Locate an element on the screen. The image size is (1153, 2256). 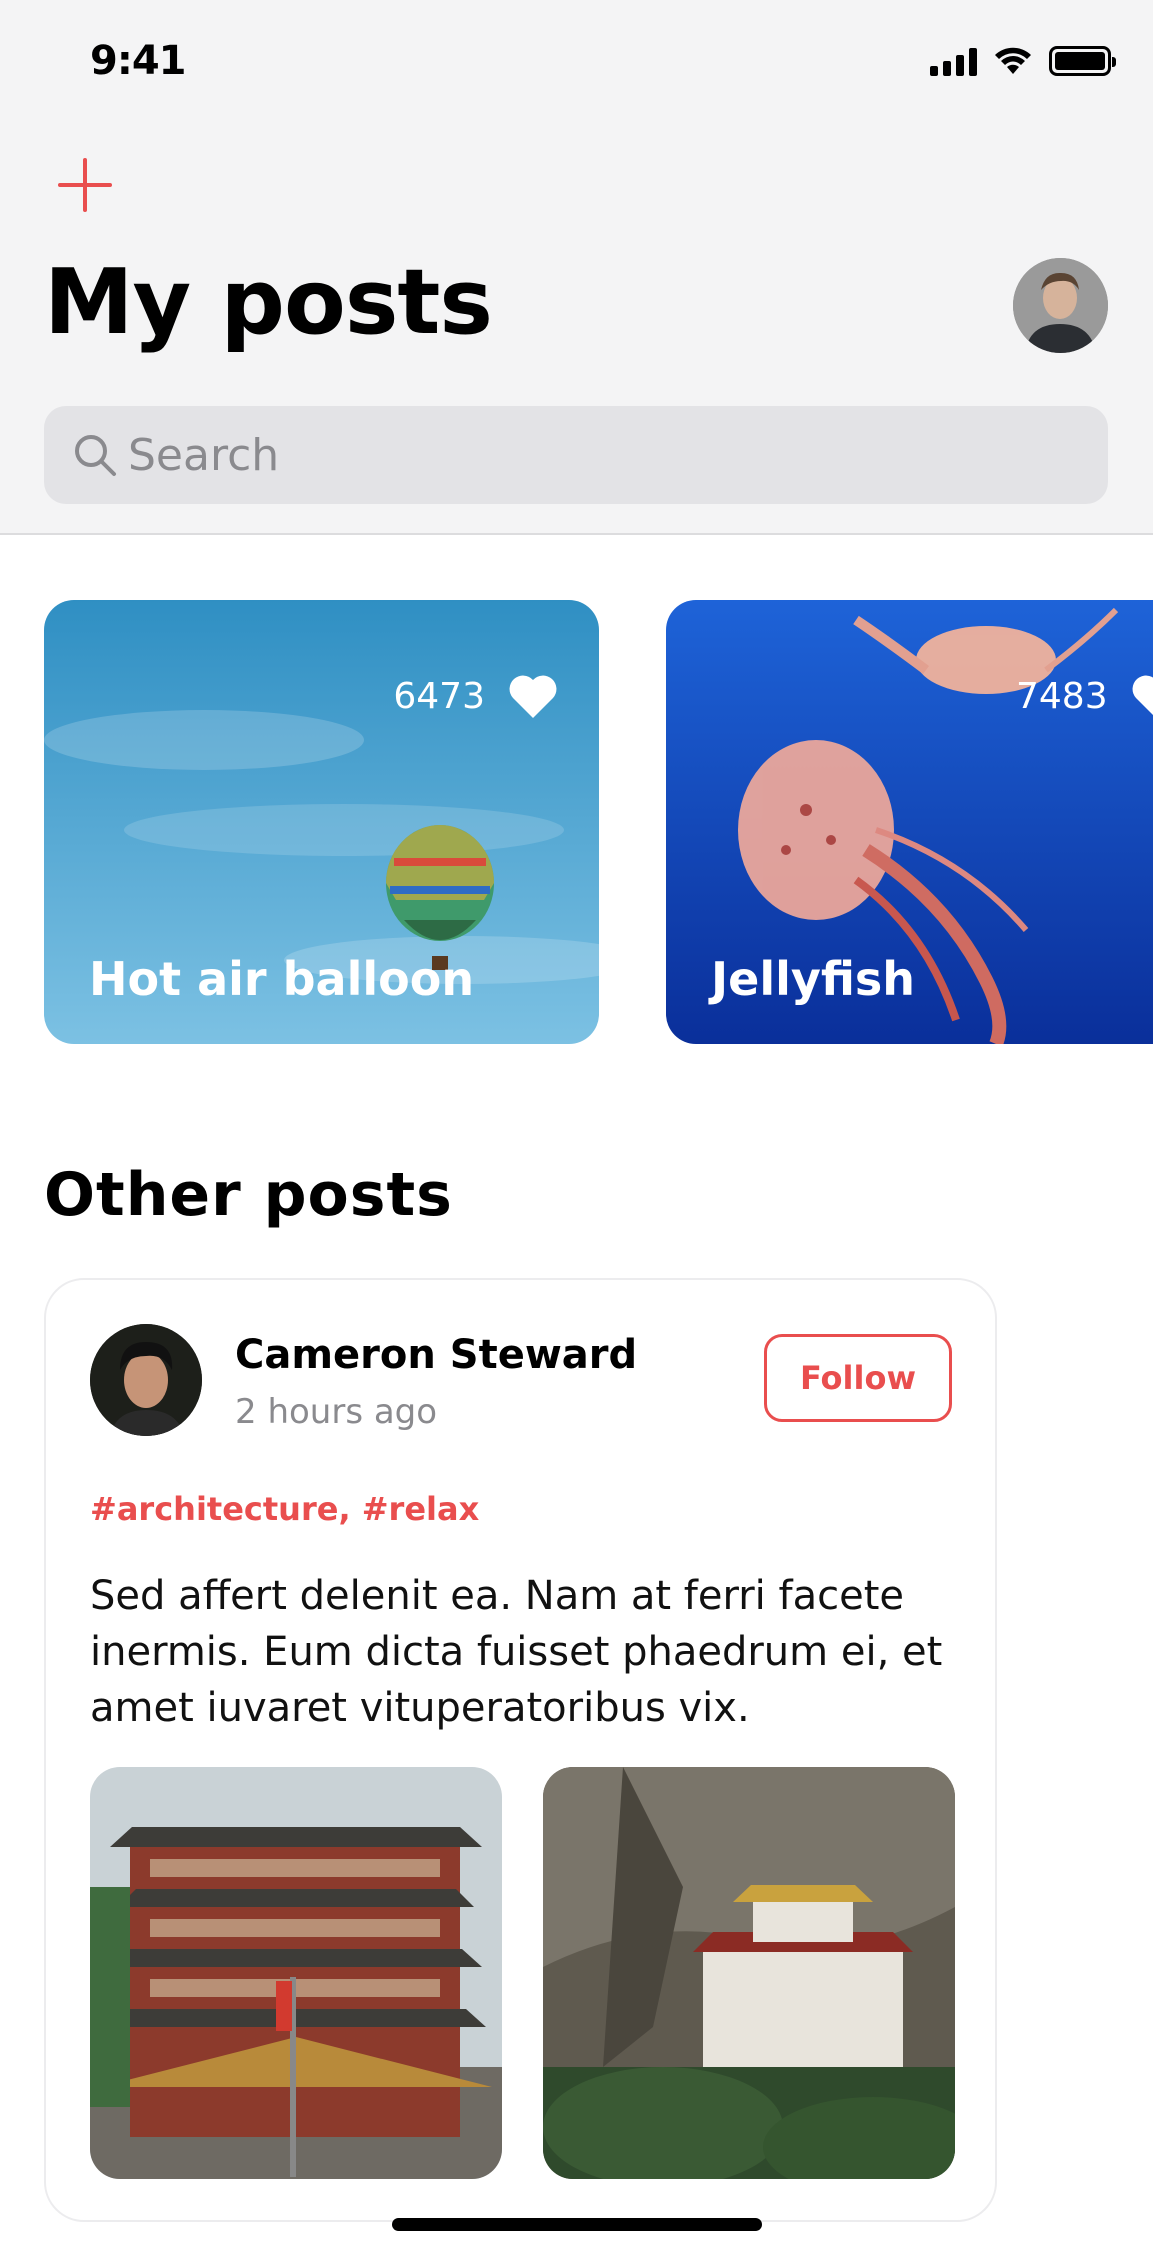
post-timestamp: 2 hours ago is located at coordinates (336, 1412).